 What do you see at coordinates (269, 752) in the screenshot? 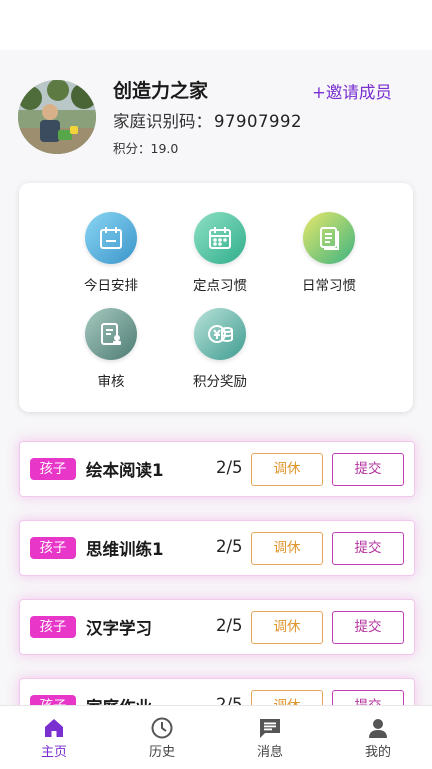
I see `tab-label: 消息` at bounding box center [269, 752].